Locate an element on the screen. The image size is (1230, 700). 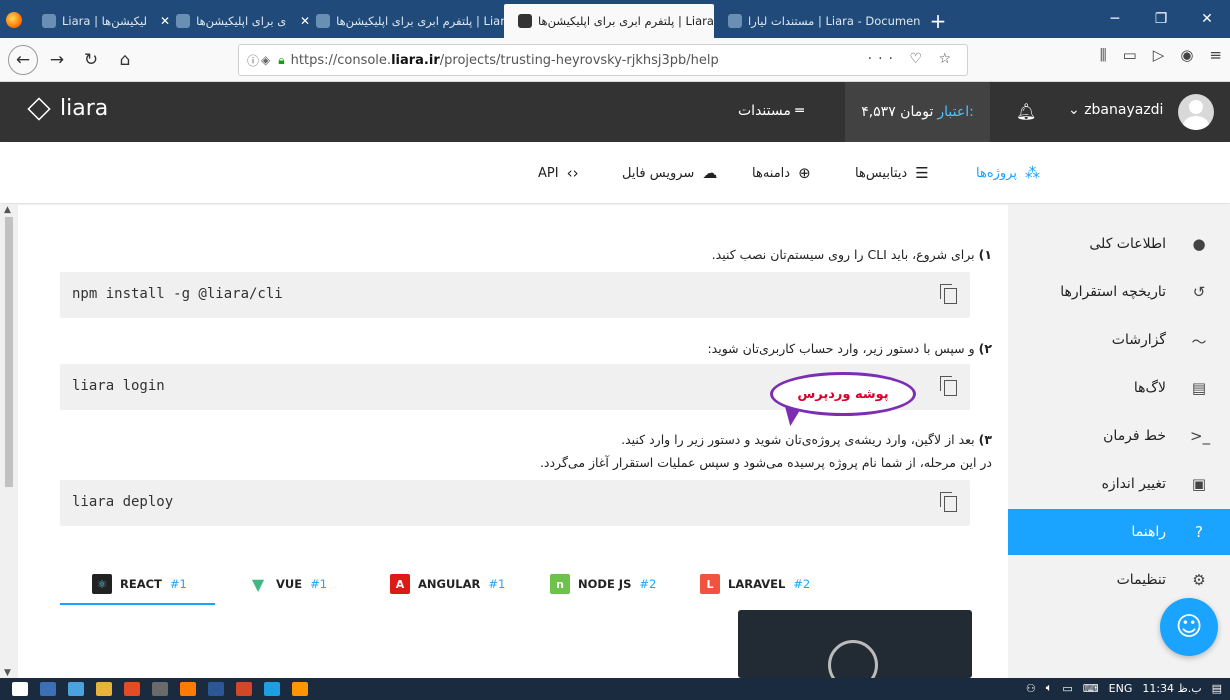
clock: 11:34 ب.ظ is located at coordinates (1171, 688).